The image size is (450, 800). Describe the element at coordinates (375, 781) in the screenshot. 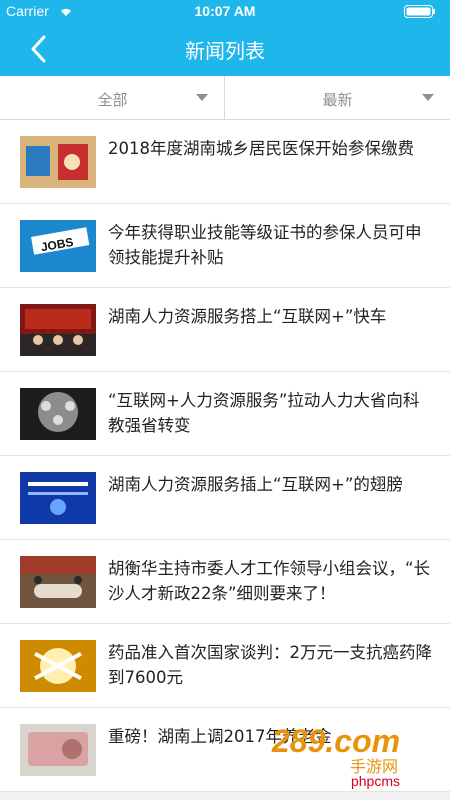

I see `watermark-site-label: phpcms` at that location.